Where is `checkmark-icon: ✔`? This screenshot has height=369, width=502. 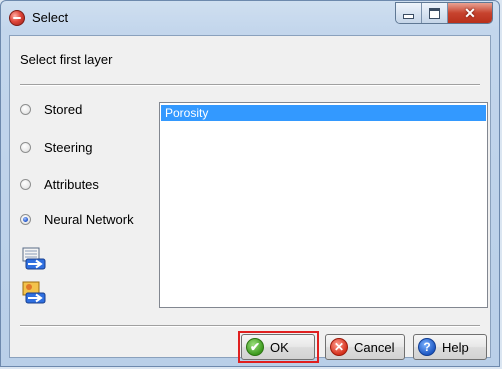
checkmark-icon: ✔ is located at coordinates (255, 347).